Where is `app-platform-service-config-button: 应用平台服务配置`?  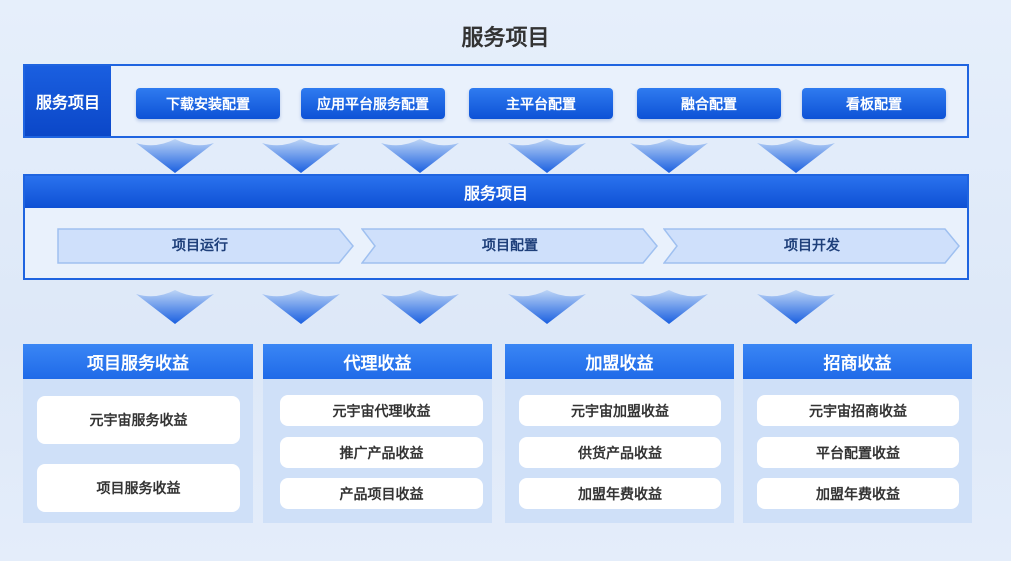 app-platform-service-config-button: 应用平台服务配置 is located at coordinates (373, 103).